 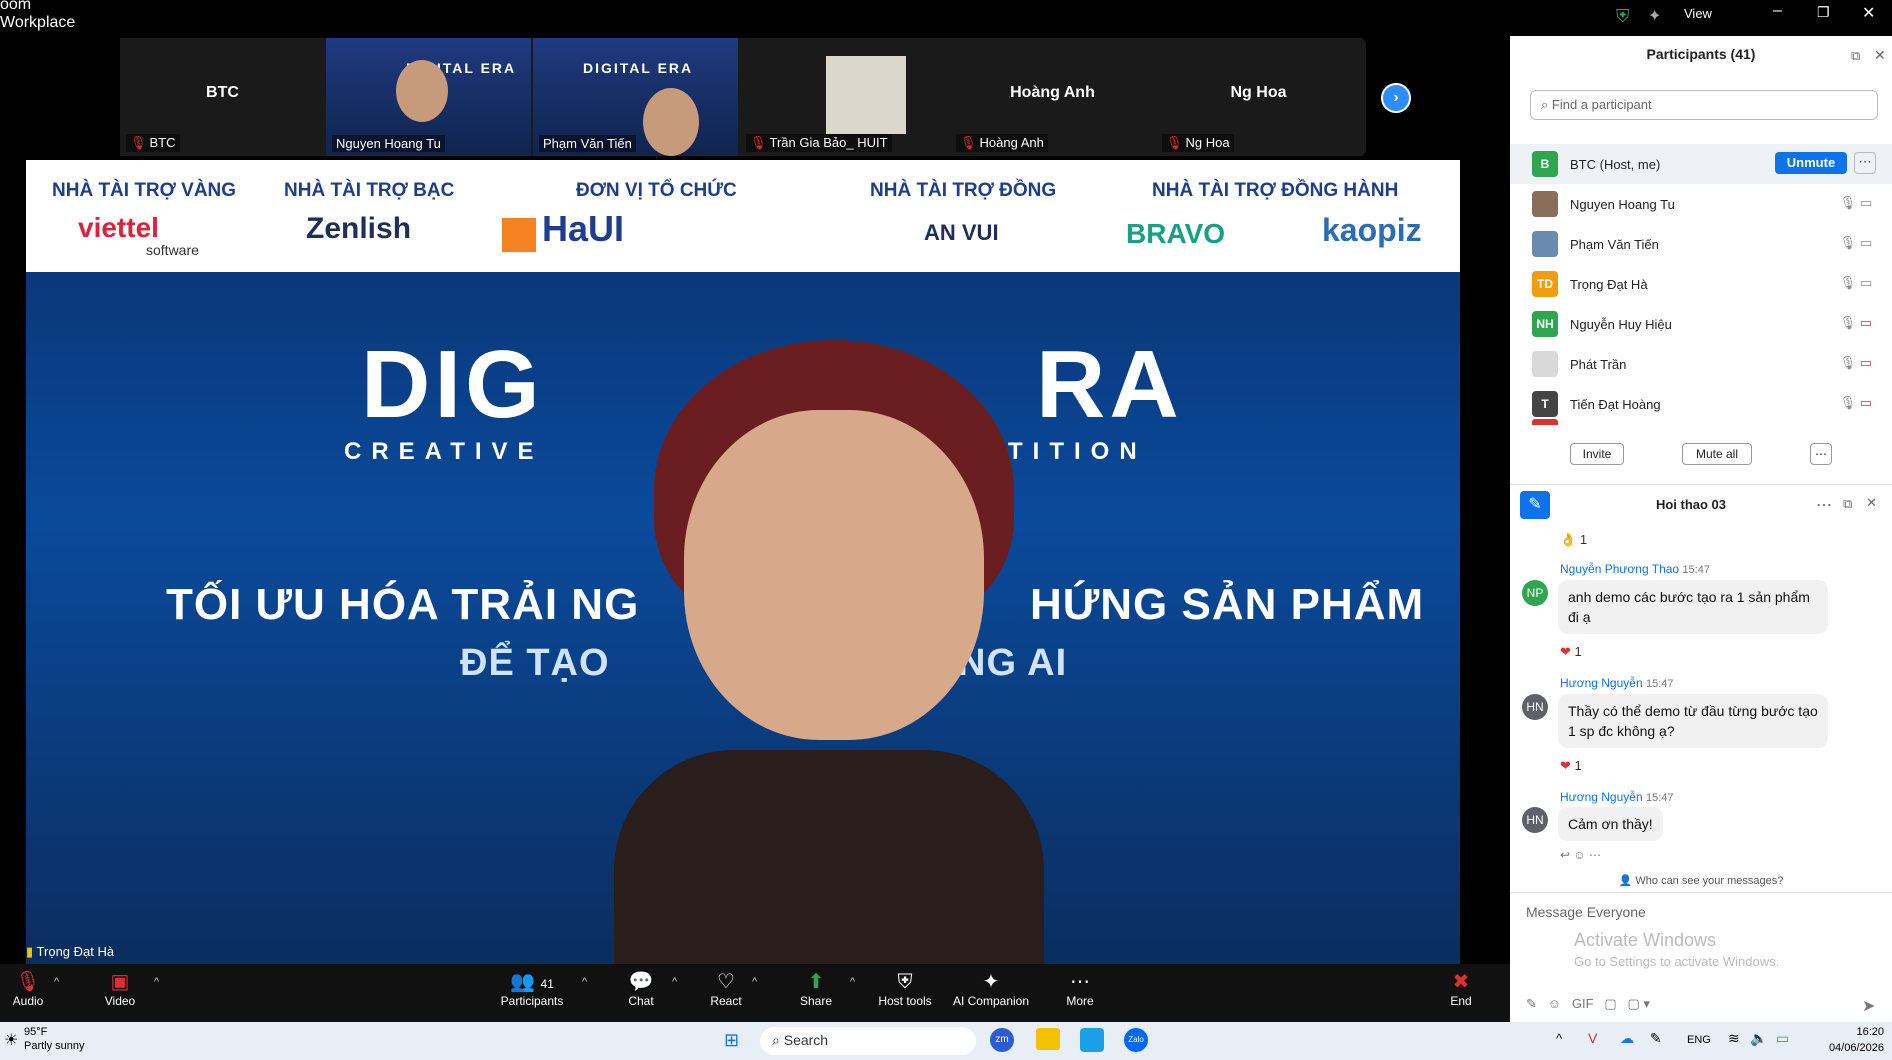 What do you see at coordinates (1880, 55) in the screenshot?
I see `close-panel-icon: ✕` at bounding box center [1880, 55].